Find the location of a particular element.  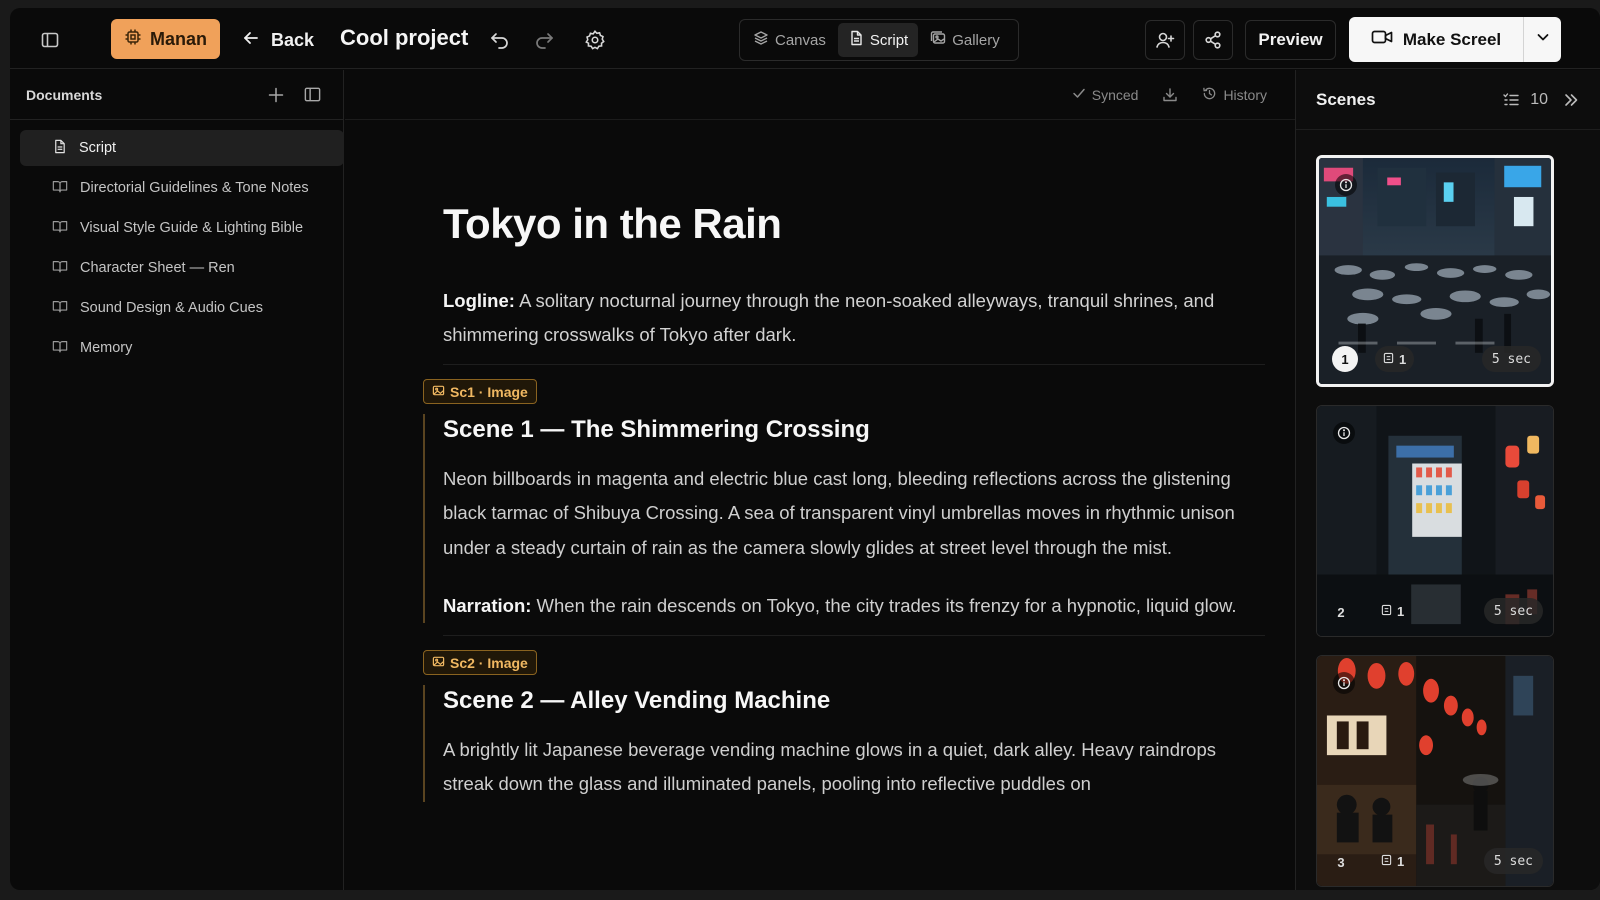

scene-tag-label: Sc1 · Image is located at coordinates (489, 391).